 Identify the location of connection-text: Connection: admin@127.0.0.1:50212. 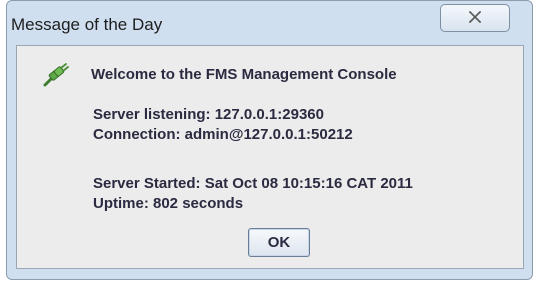
(223, 134).